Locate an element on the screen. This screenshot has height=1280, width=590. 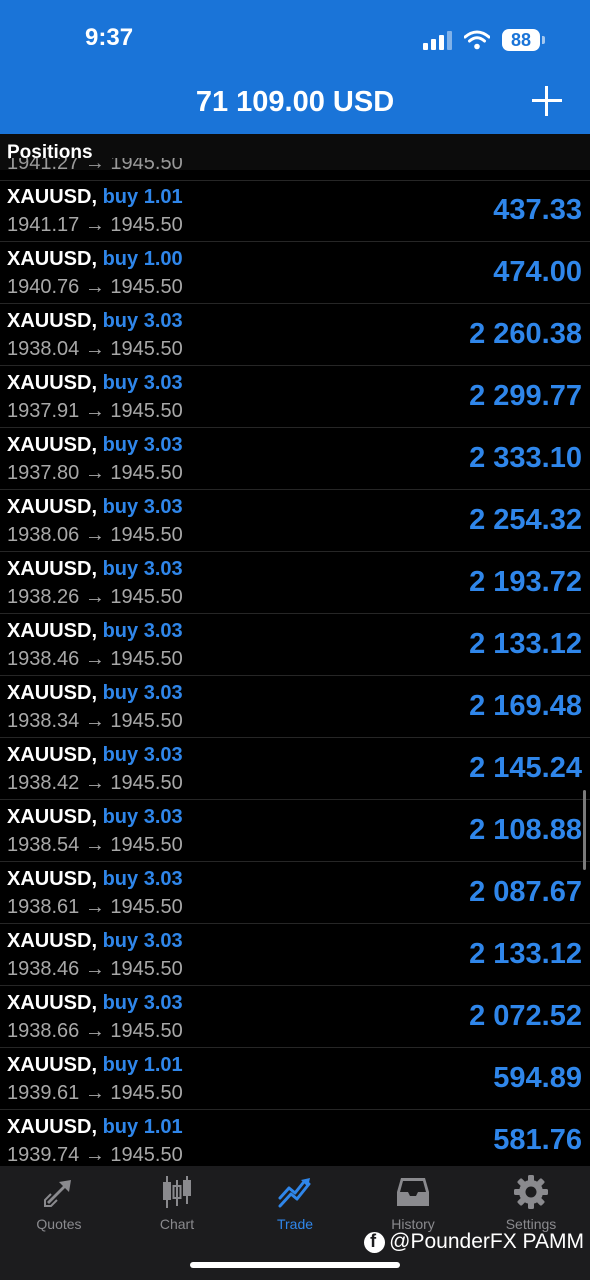
tab-quotes: Quotes is located at coordinates (59, 1203).